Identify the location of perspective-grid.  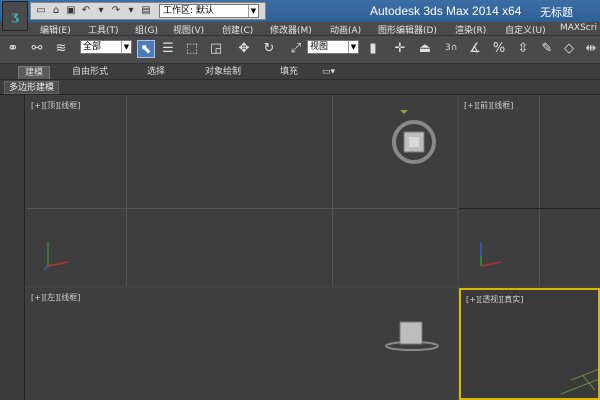
(579, 382).